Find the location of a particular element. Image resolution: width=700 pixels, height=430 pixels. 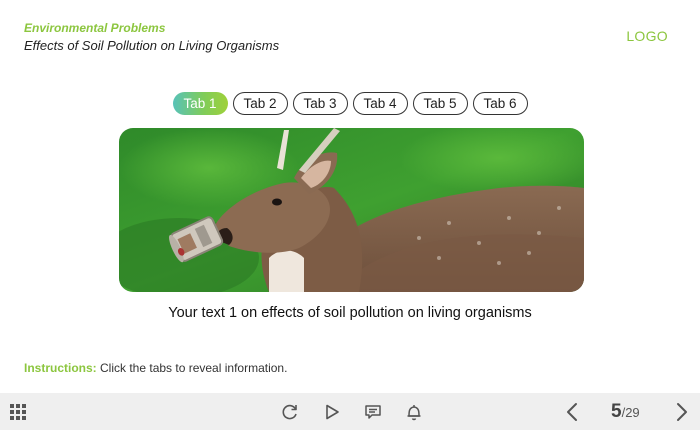

tab-2: Tab 2 is located at coordinates (260, 103).